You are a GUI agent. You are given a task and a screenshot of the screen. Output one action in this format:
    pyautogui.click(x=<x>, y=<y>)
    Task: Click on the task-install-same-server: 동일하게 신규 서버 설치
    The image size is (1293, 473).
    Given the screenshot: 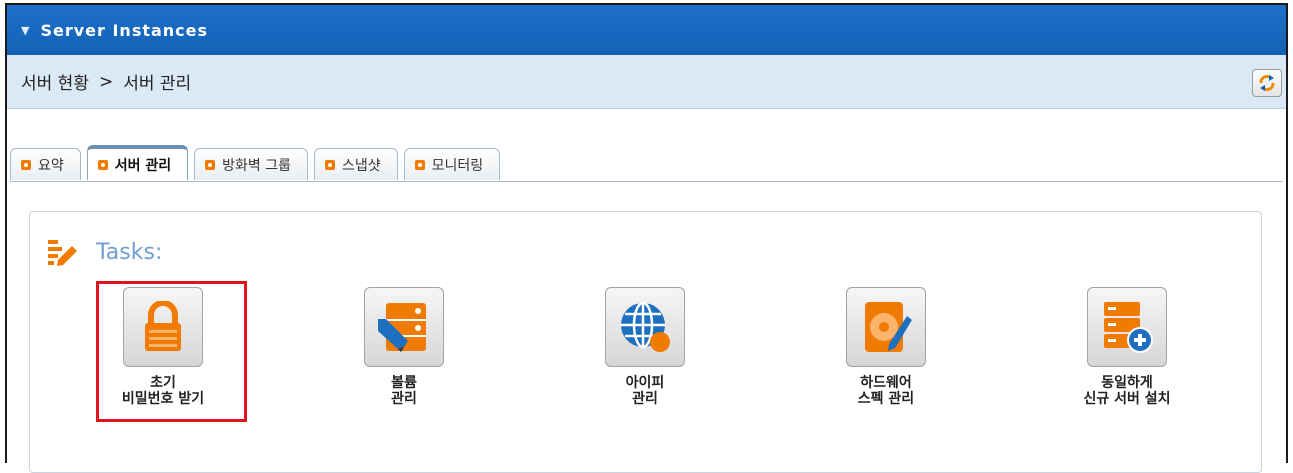 What is the action you would take?
    pyautogui.click(x=1127, y=347)
    